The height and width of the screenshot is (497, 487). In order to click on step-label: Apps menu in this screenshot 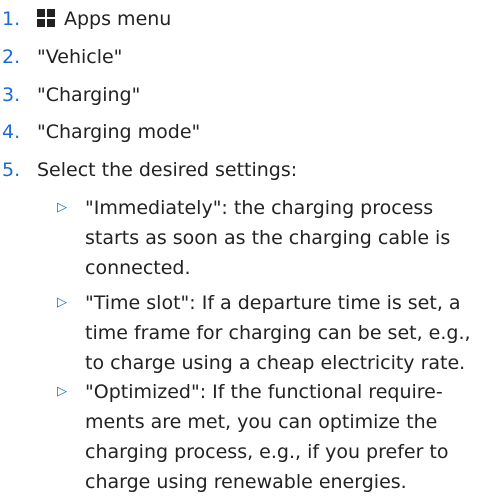, I will do `click(118, 19)`.